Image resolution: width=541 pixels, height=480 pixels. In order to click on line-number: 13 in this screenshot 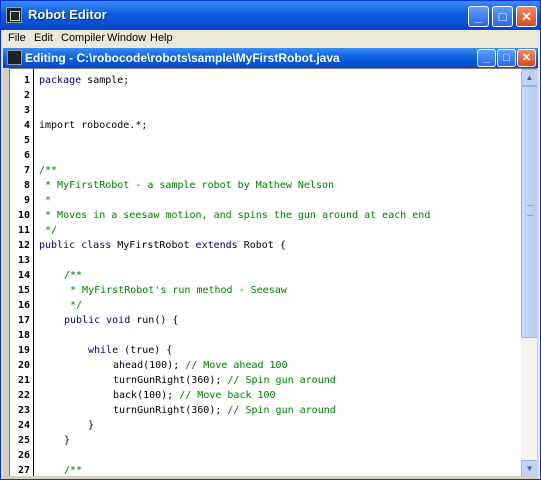, I will do `click(23, 260)`.